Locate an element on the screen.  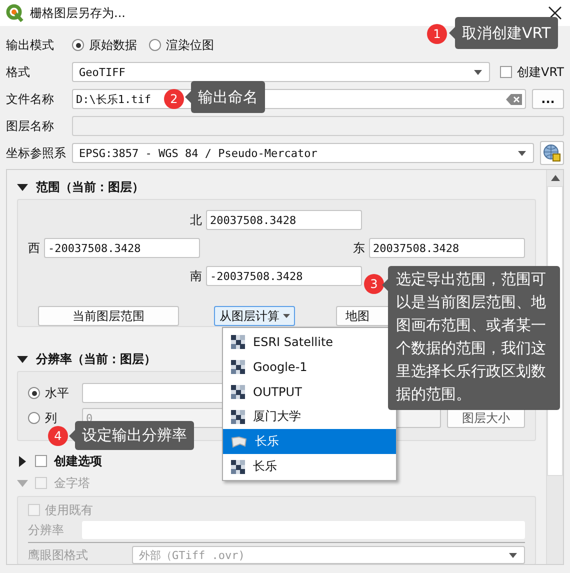
polygon-layer-icon is located at coordinates (239, 442).